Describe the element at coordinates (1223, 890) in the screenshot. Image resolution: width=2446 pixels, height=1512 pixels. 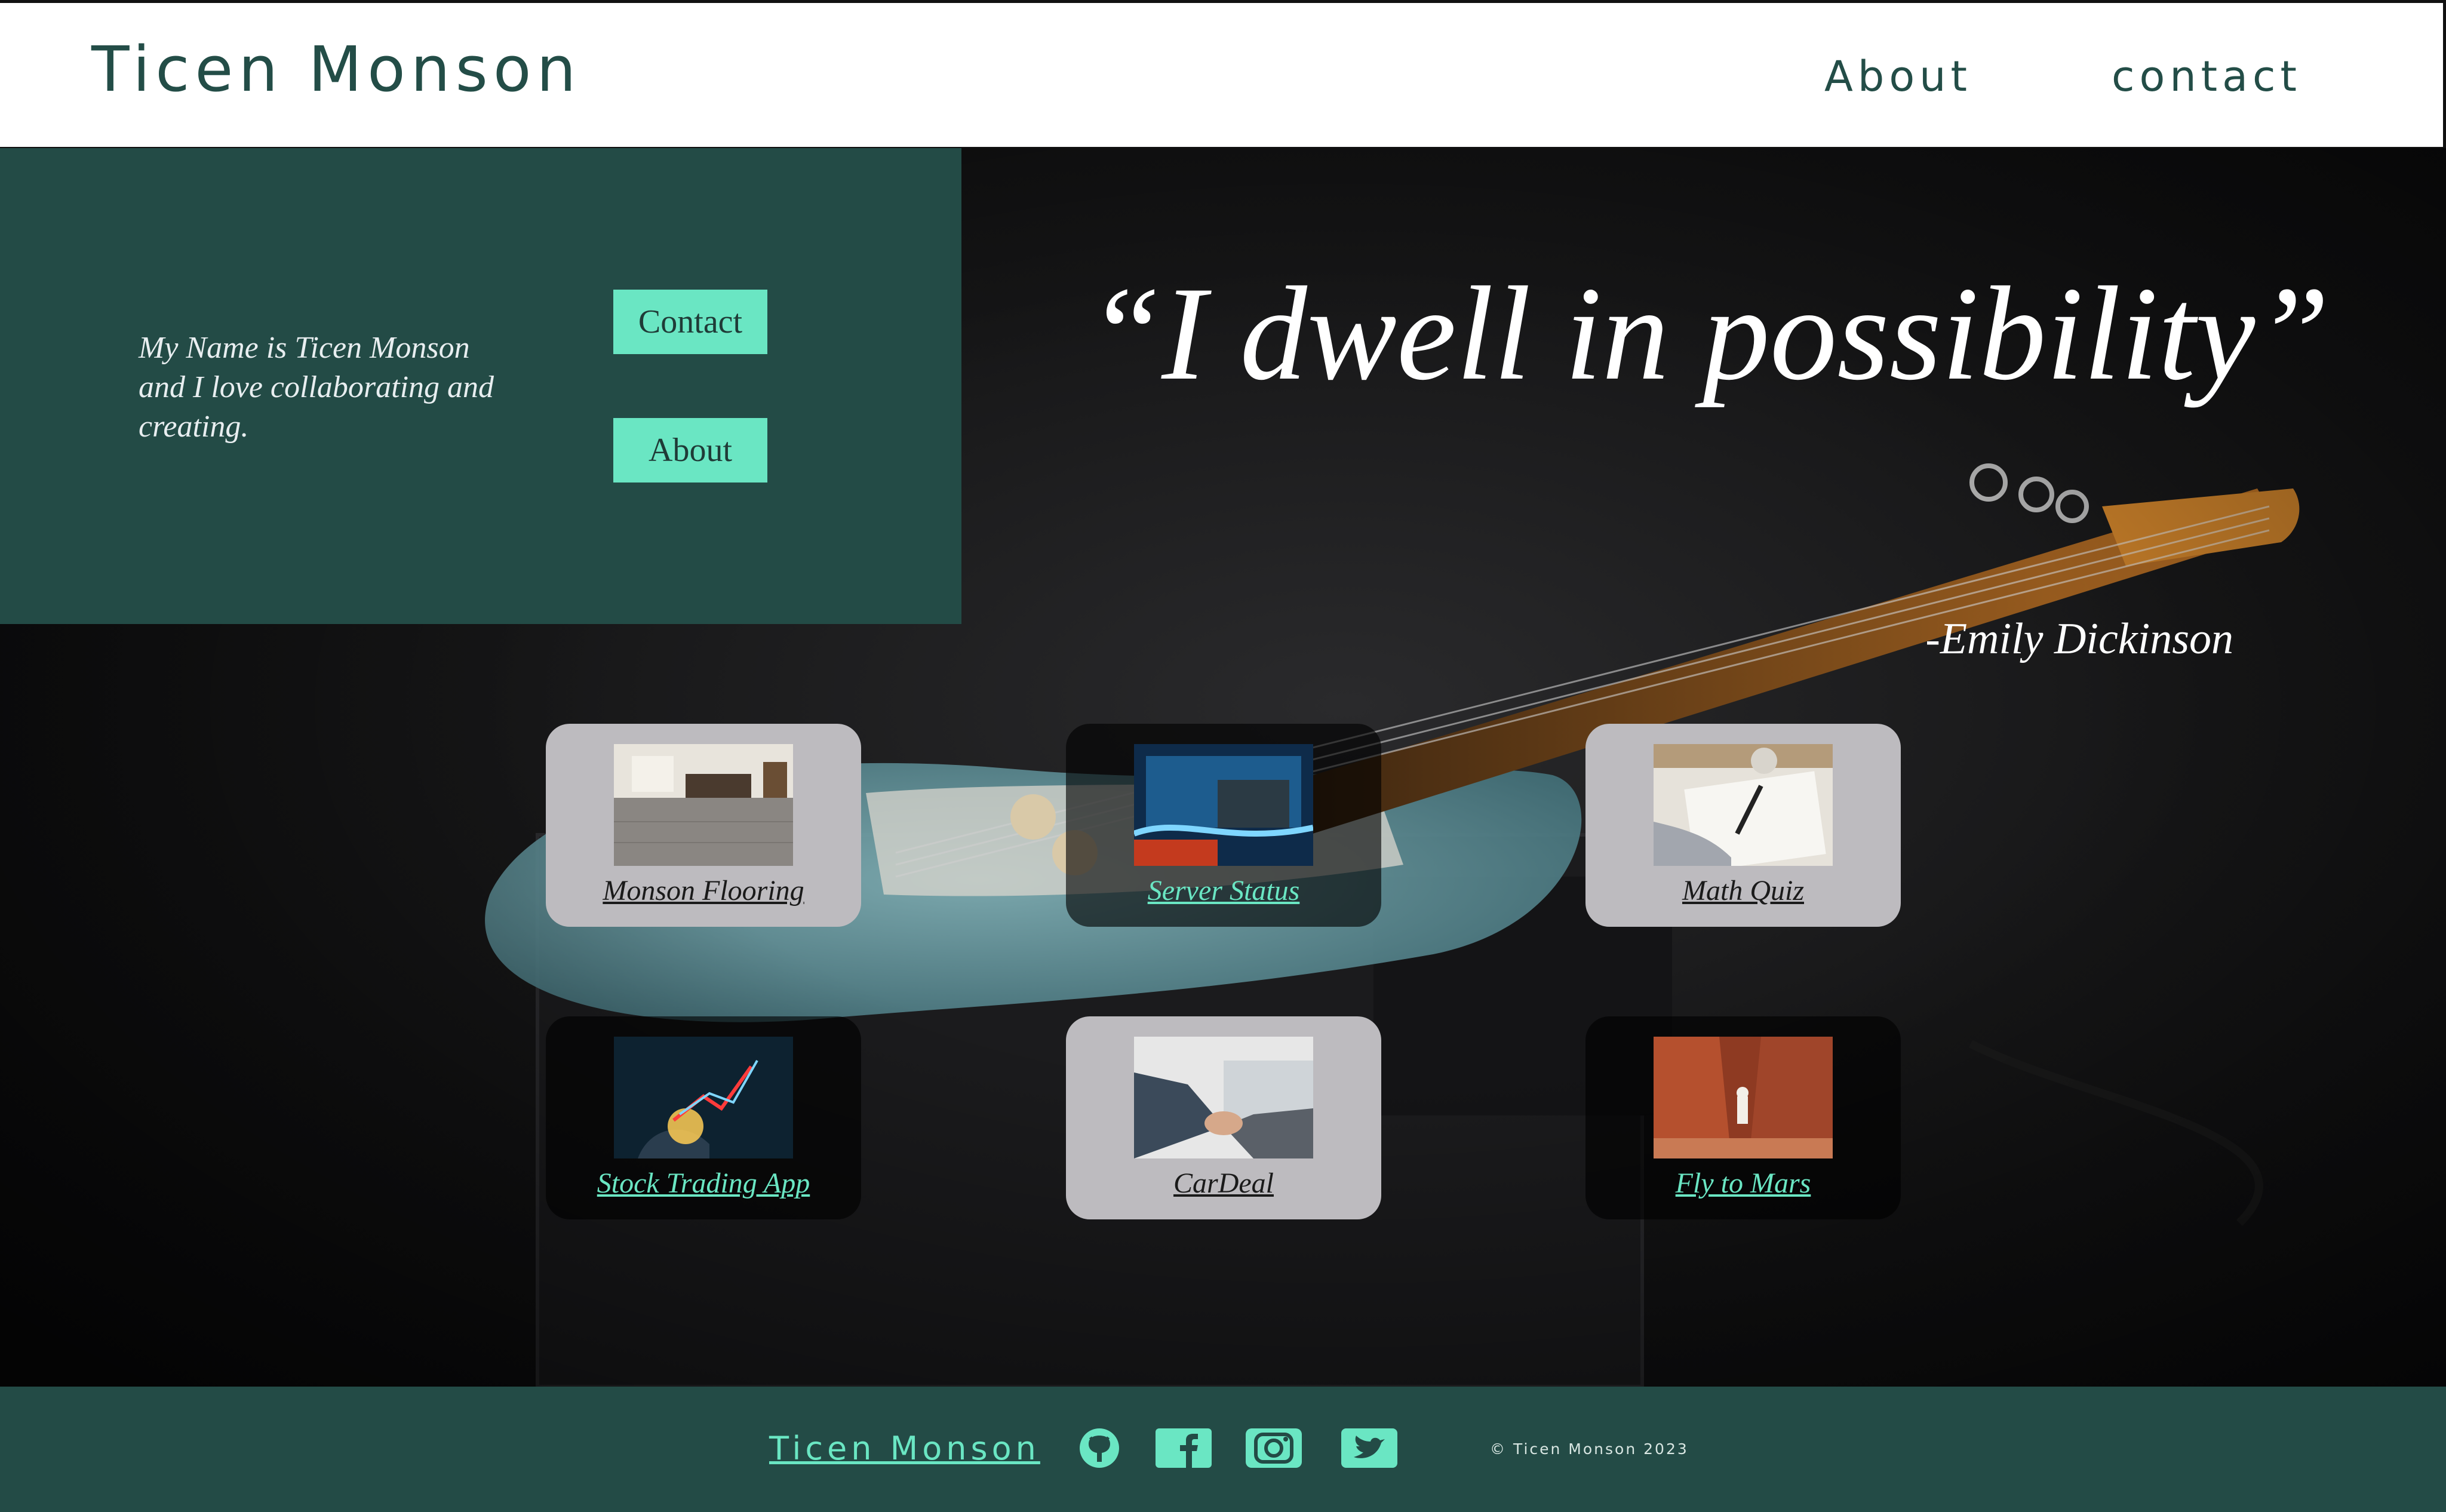
I see `project-label: Server Status` at that location.